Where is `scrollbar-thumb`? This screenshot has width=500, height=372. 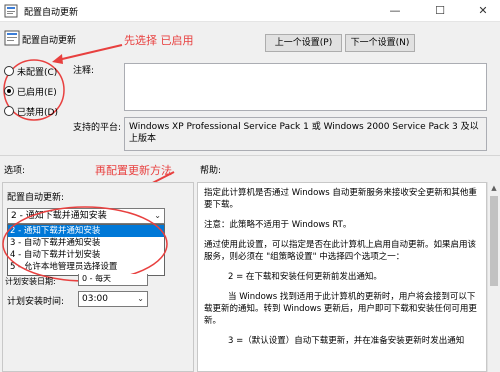
scrollbar-thumb is located at coordinates (494, 241).